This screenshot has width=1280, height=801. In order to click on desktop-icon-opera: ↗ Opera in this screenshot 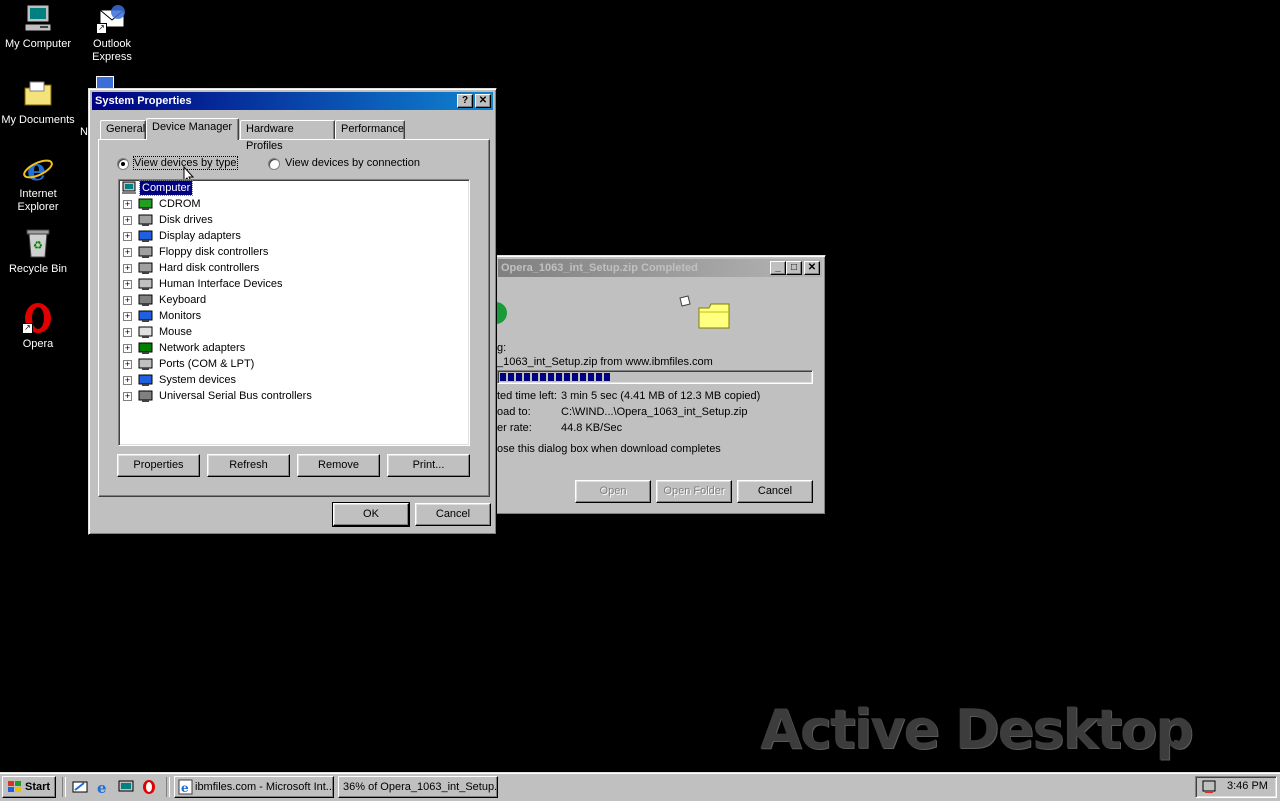, I will do `click(38, 326)`.